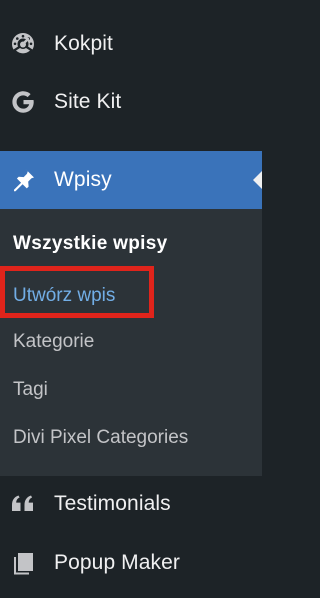  I want to click on current-menu-arrow, so click(257, 180).